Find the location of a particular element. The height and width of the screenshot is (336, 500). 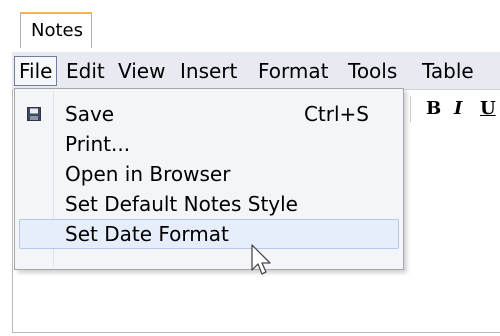

menu-item-label: Open in Browser is located at coordinates (148, 174).